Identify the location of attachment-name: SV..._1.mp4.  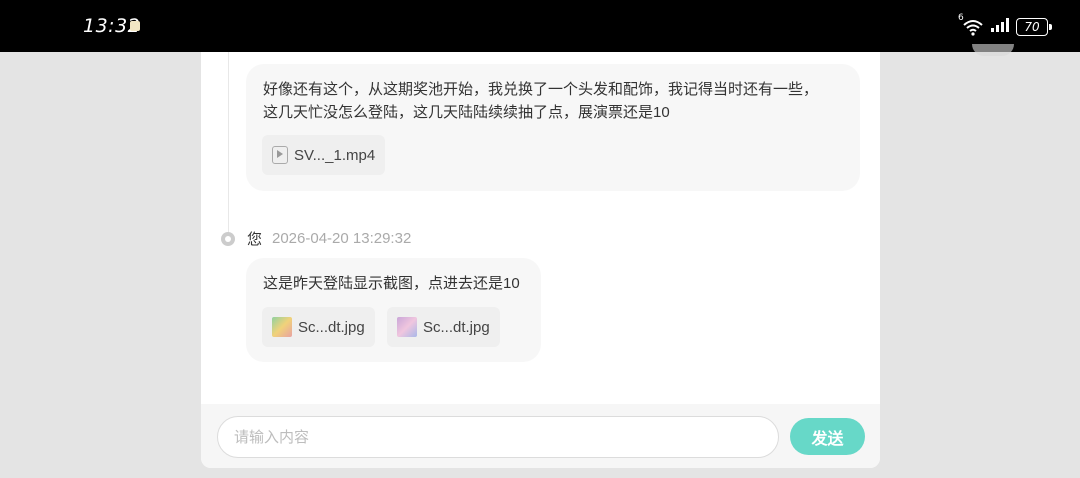
(335, 155).